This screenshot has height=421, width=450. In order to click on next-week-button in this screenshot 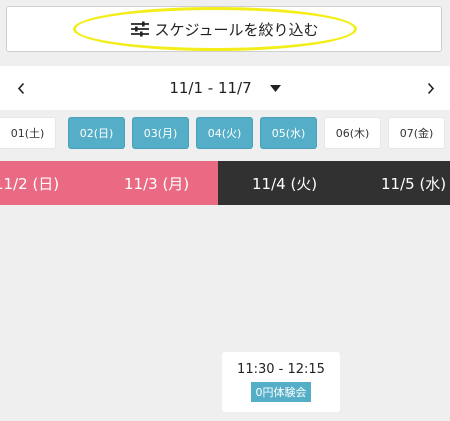, I will do `click(430, 88)`.